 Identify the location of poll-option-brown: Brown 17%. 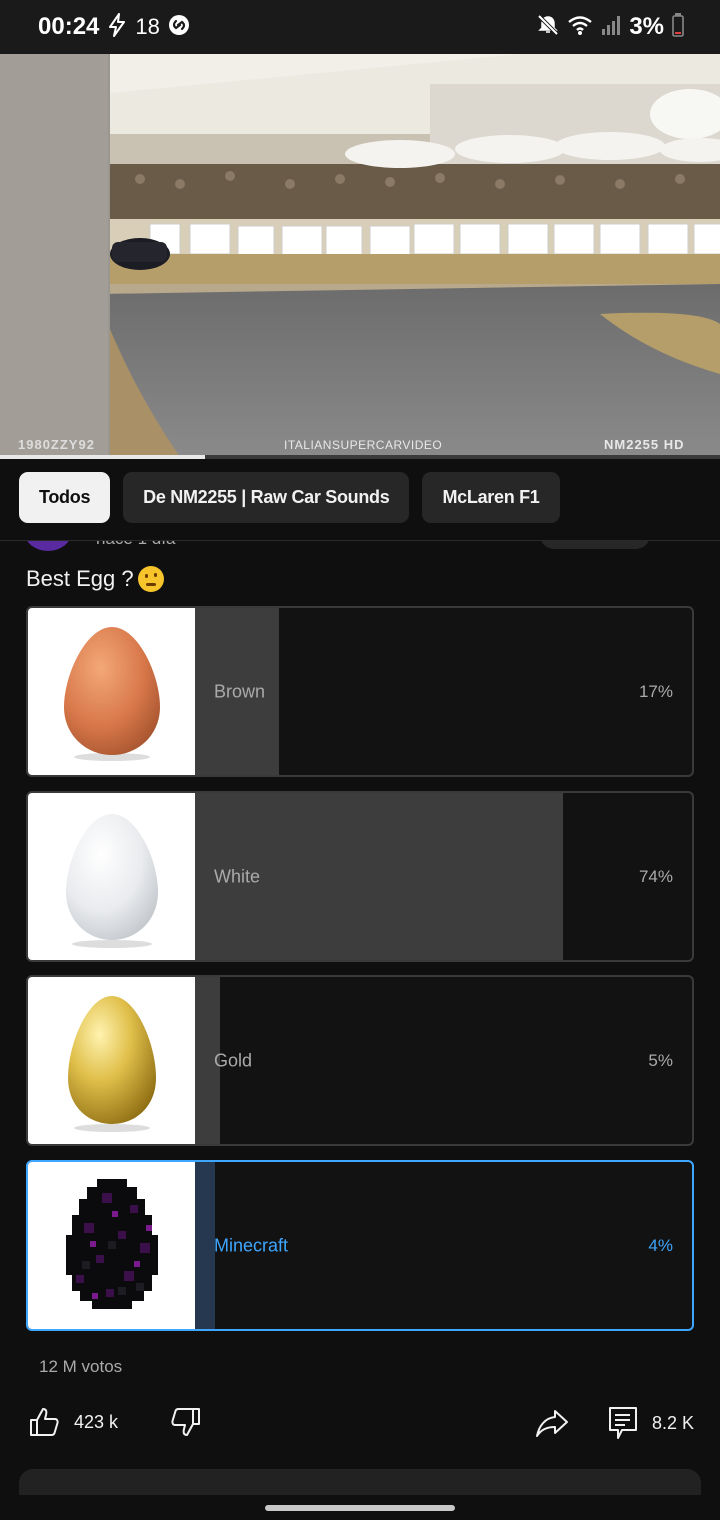
(360, 691).